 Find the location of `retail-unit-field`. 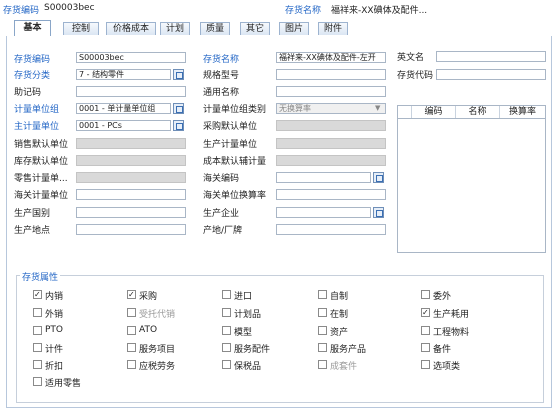

retail-unit-field is located at coordinates (131, 177).